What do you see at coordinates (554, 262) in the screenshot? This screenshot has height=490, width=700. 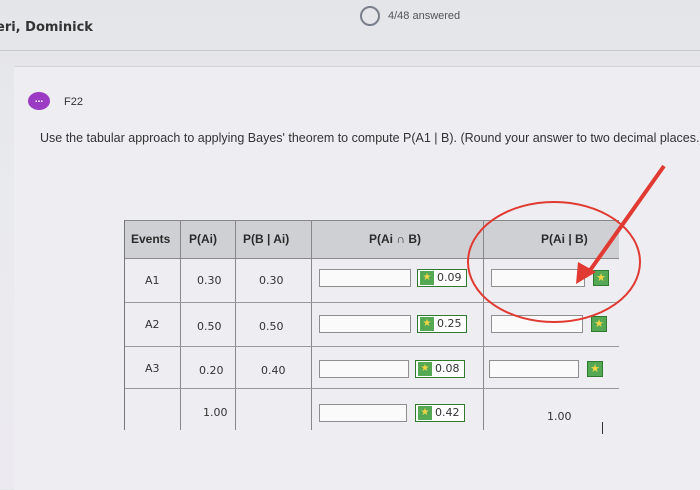 I see `red-circle-annotation` at bounding box center [554, 262].